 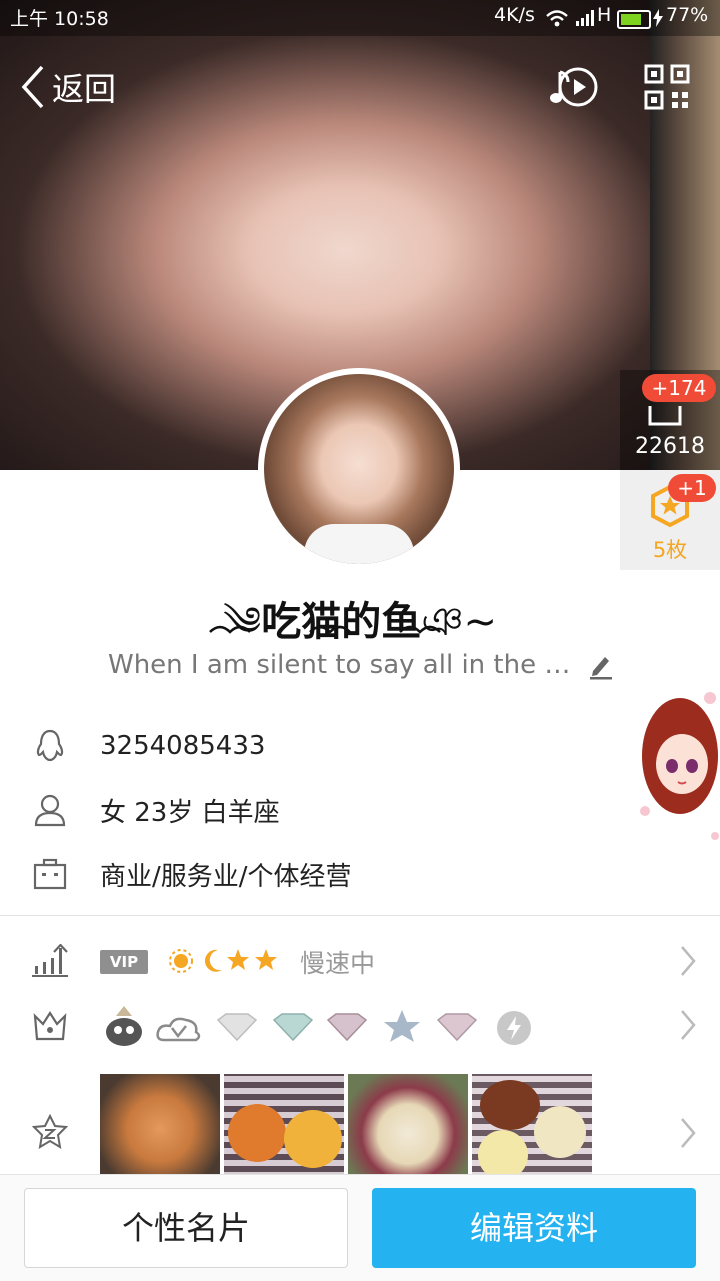 I want to click on sun-icon, so click(x=181, y=961).